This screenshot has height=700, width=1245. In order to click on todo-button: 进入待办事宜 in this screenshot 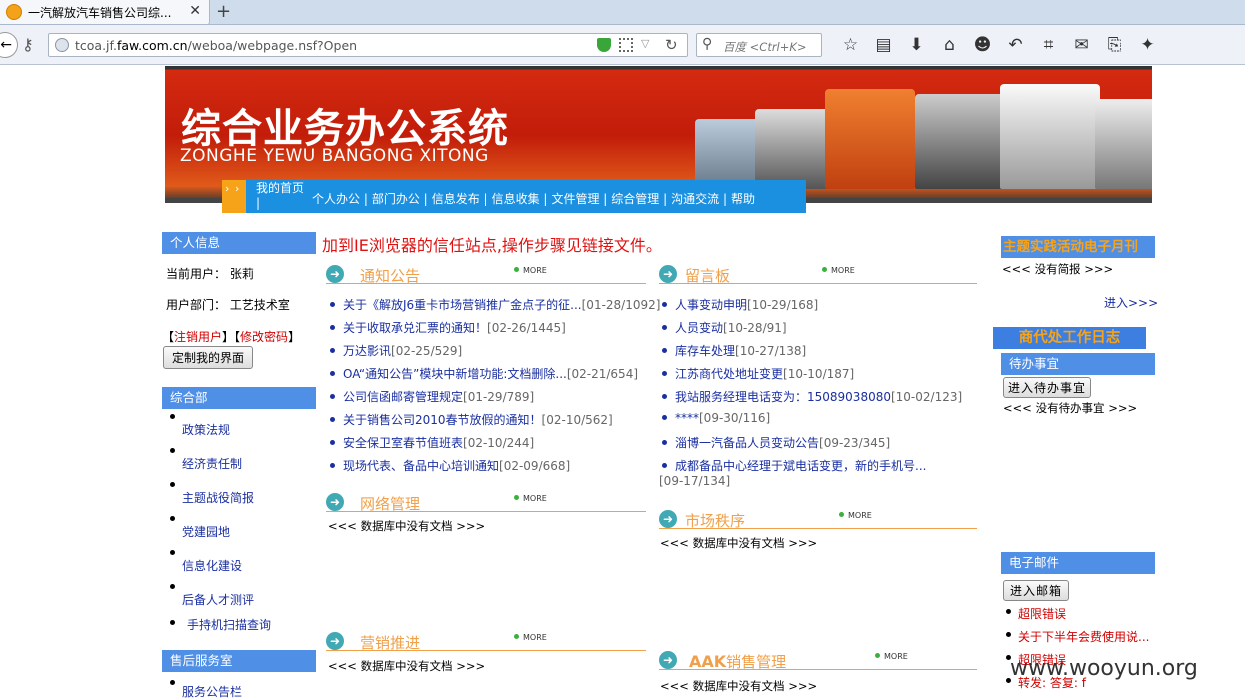, I will do `click(1047, 387)`.